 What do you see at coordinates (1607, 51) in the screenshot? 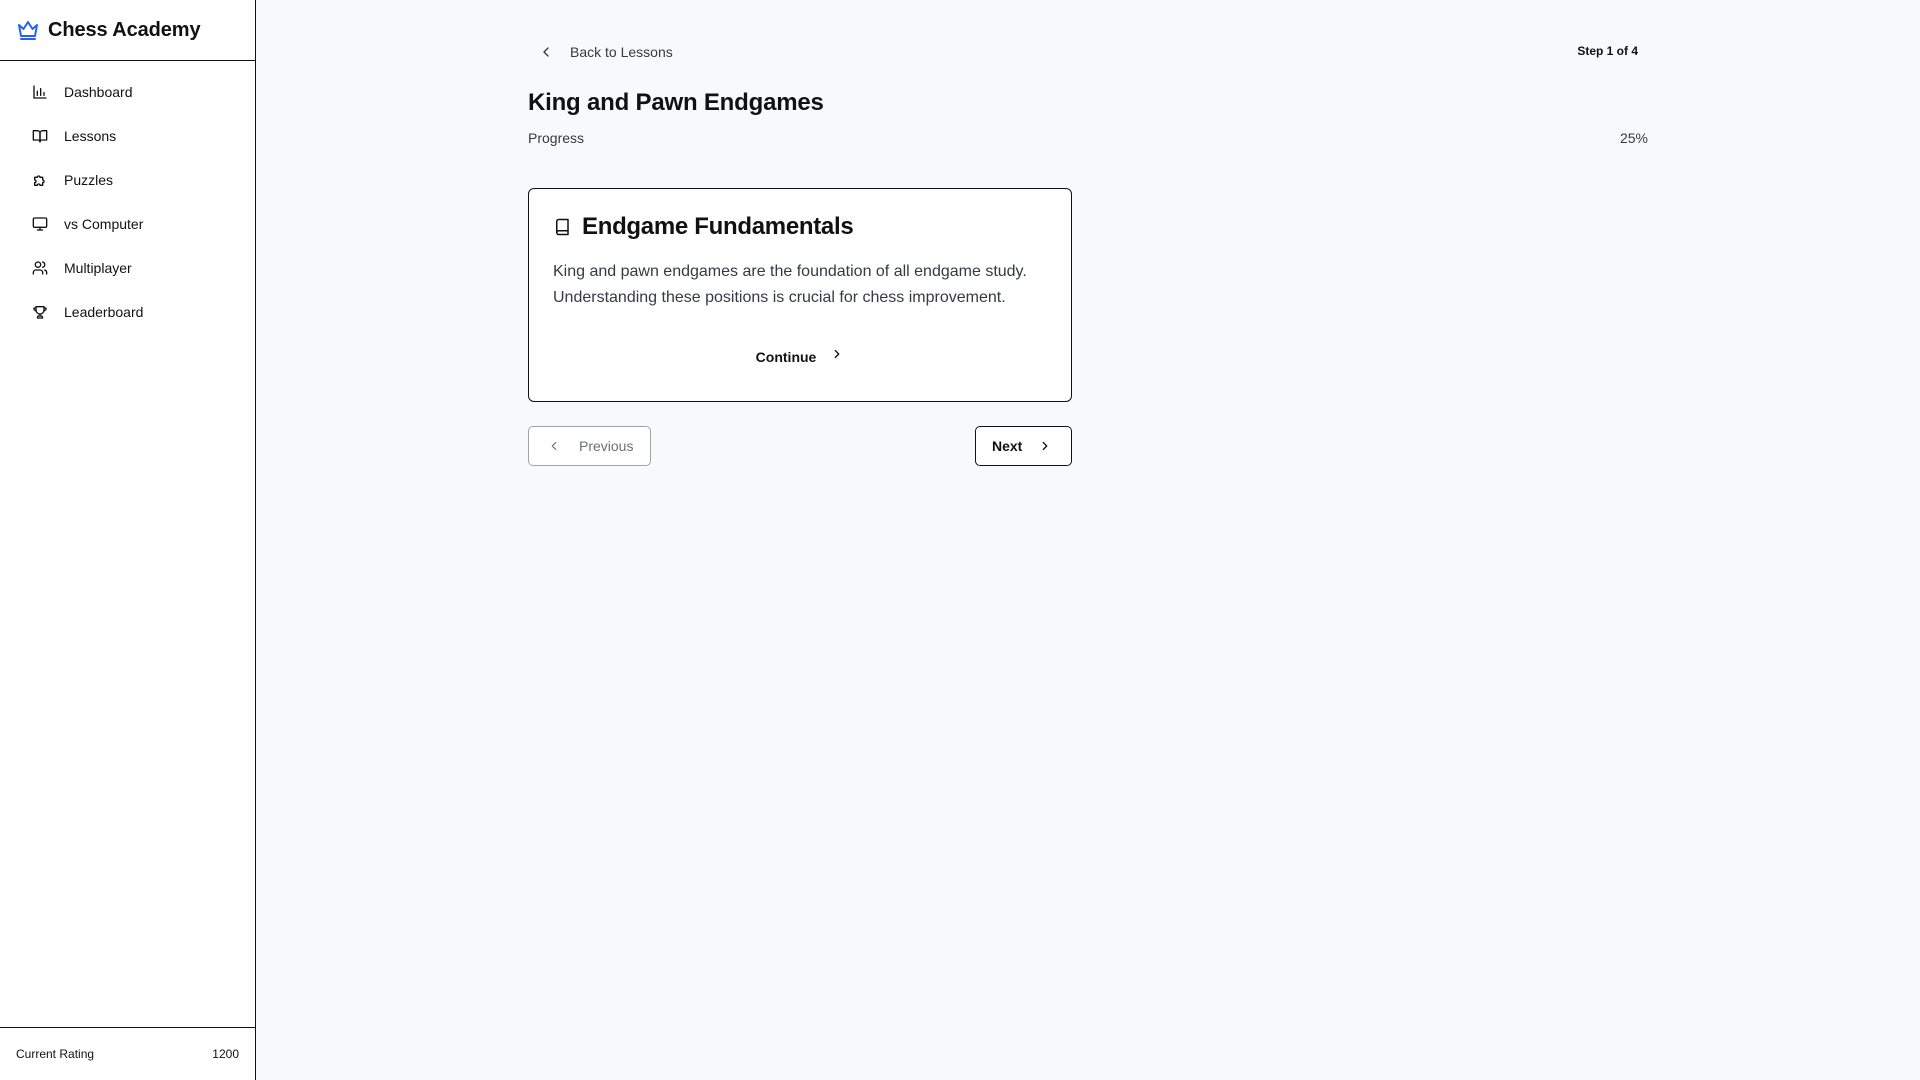
I see `step-indicator: Step 1 of 4` at bounding box center [1607, 51].